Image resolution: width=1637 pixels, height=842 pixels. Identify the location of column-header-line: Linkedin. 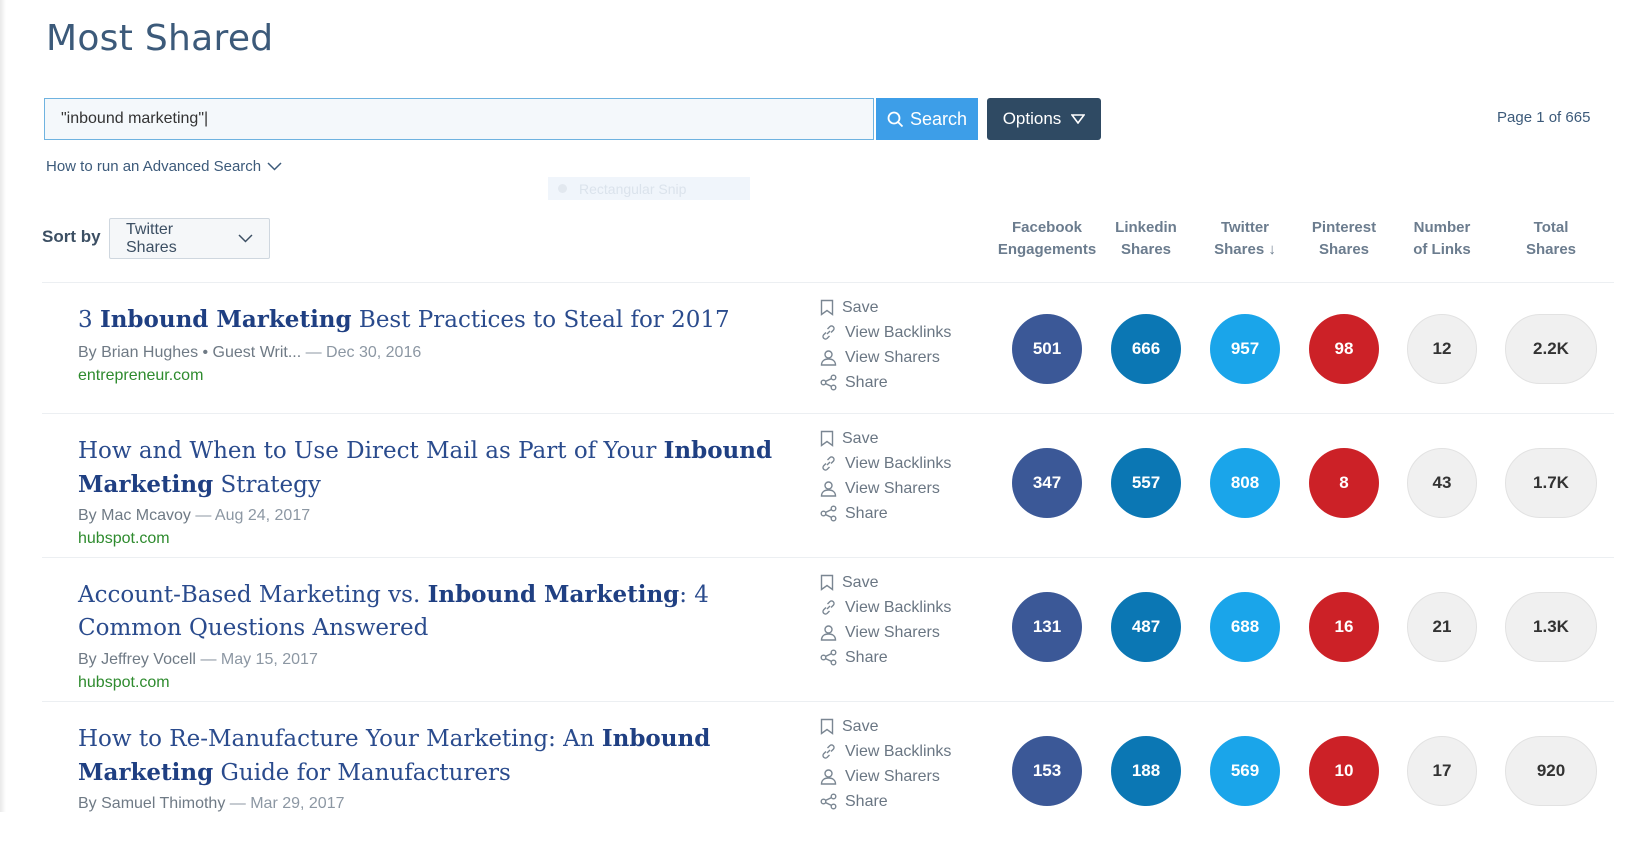
(1146, 227).